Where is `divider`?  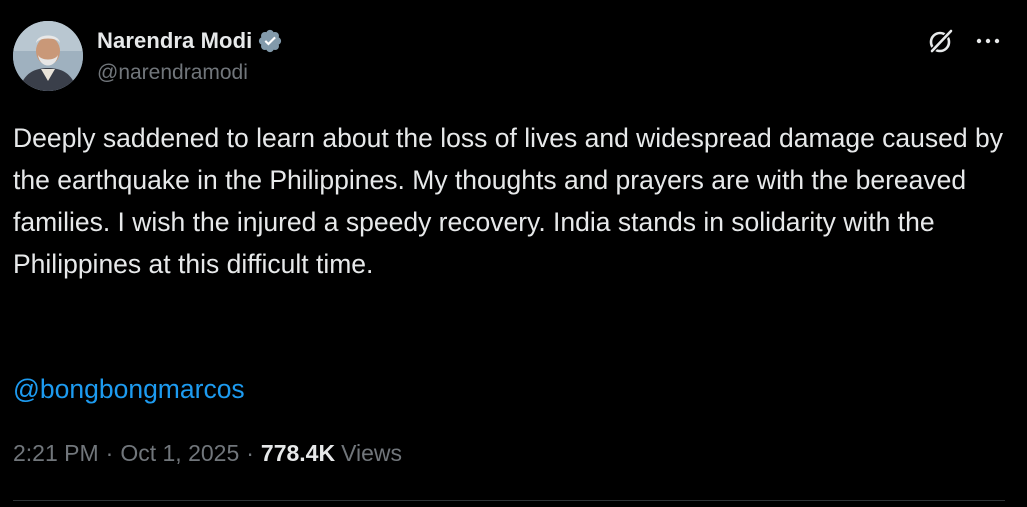
divider is located at coordinates (509, 500).